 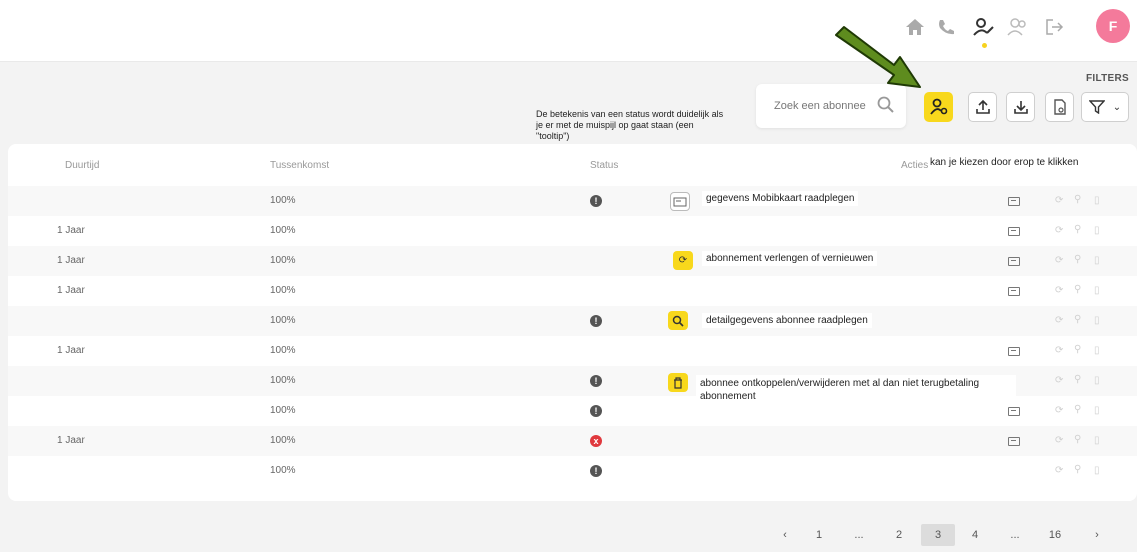 What do you see at coordinates (878, 57) in the screenshot?
I see `arrow-annotation-icon` at bounding box center [878, 57].